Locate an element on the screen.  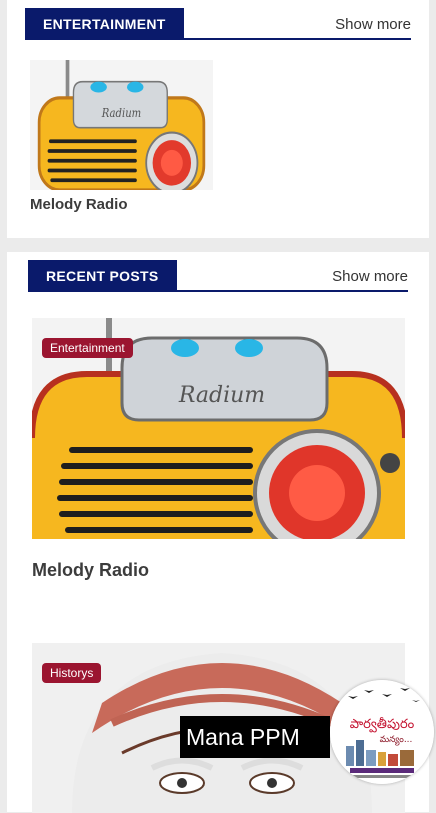
section-header: ENTERTAINMENT Show more is located at coordinates (218, 24).